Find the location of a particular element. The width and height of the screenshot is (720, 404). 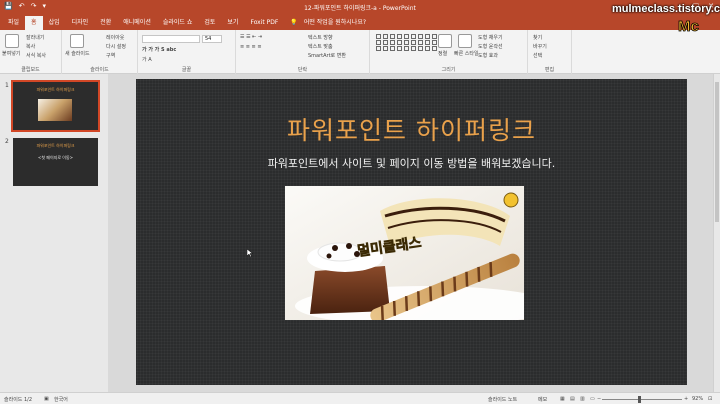

comments-button: 메모 is located at coordinates (542, 399).